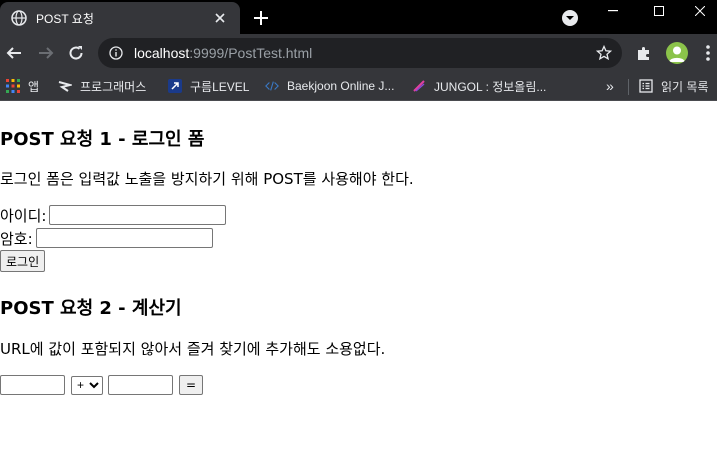  What do you see at coordinates (644, 53) in the screenshot?
I see `extensions-puzzle-icon` at bounding box center [644, 53].